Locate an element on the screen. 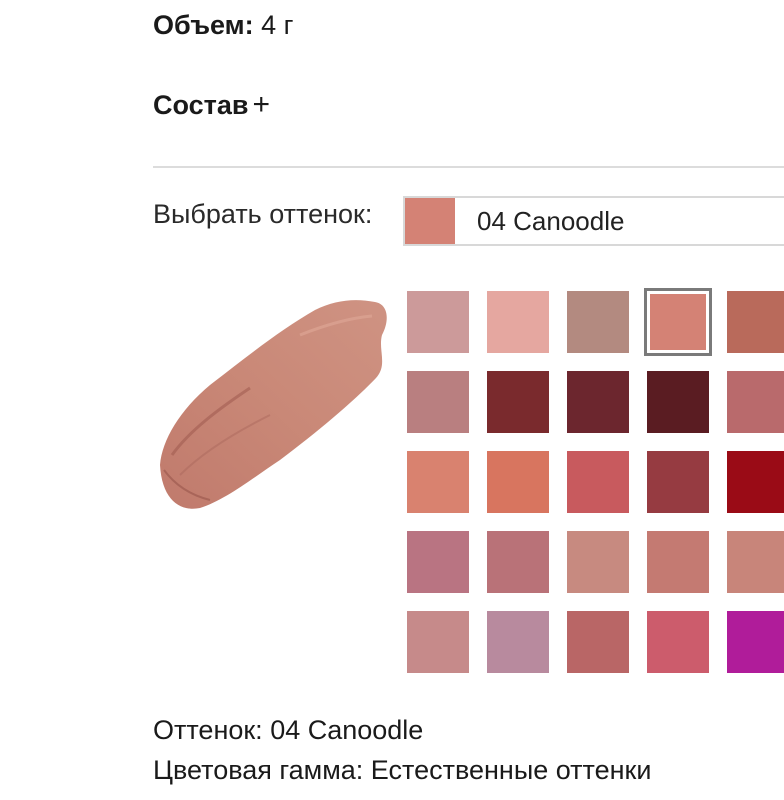 The width and height of the screenshot is (784, 800). selected-shade-chip is located at coordinates (430, 221).